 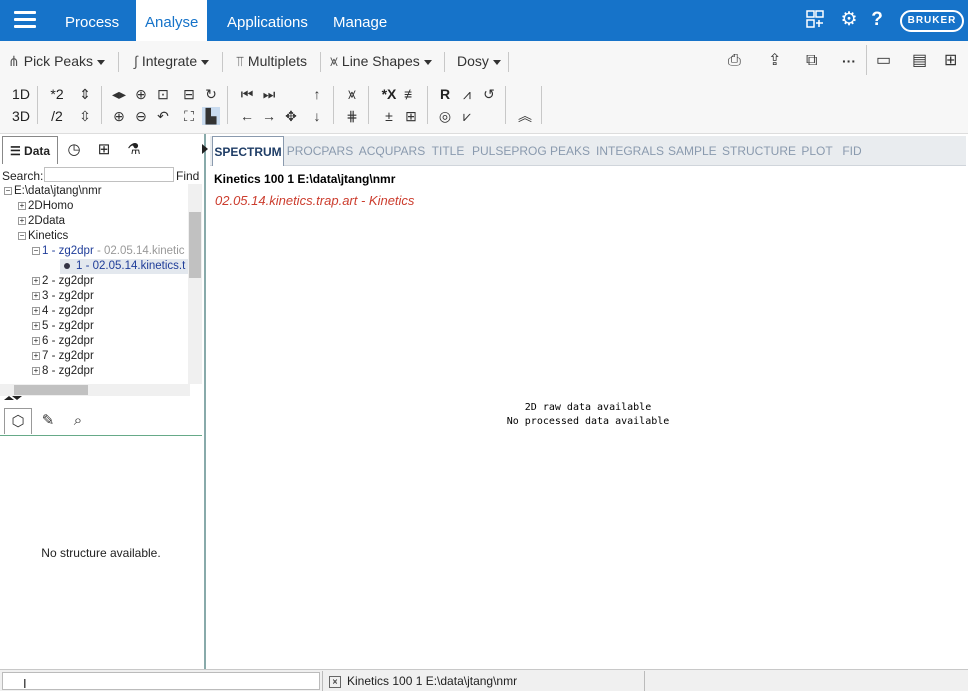 I want to click on strike-peaks-icon: ≢, so click(x=411, y=94).